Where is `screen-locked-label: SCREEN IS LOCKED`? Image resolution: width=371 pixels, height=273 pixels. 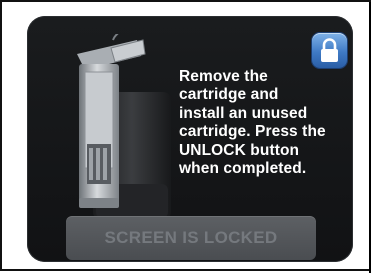 screen-locked-label: SCREEN IS LOCKED is located at coordinates (191, 237).